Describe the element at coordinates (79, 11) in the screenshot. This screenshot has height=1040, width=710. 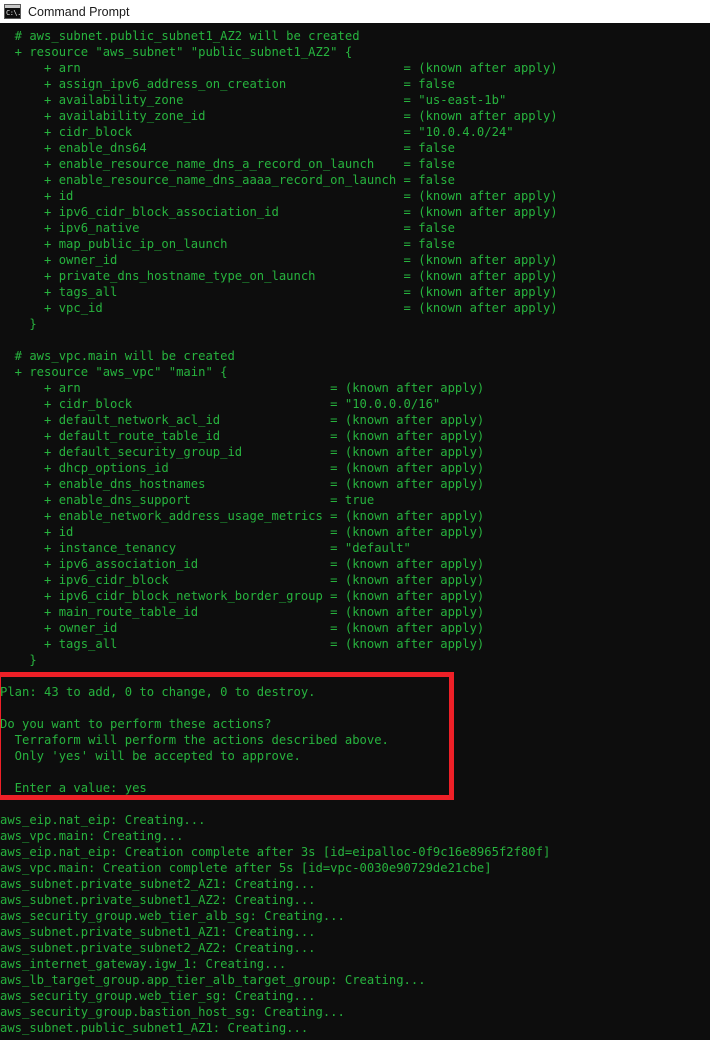
I see `window-title: Command Prompt` at that location.